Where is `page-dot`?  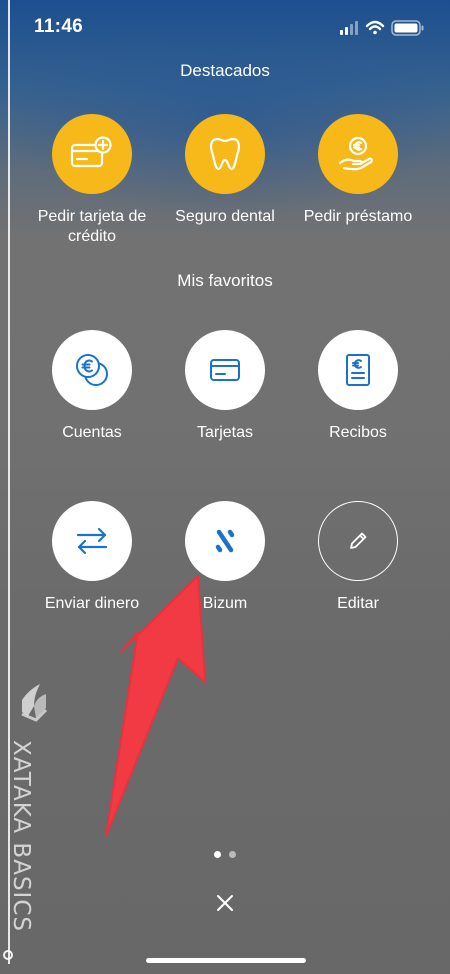 page-dot is located at coordinates (232, 854).